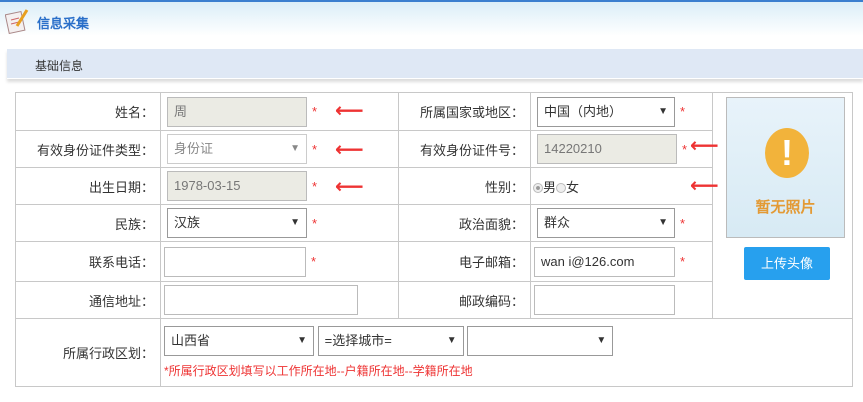  Describe the element at coordinates (787, 263) in the screenshot. I see `upload-avatar-button: 上传头像` at that location.